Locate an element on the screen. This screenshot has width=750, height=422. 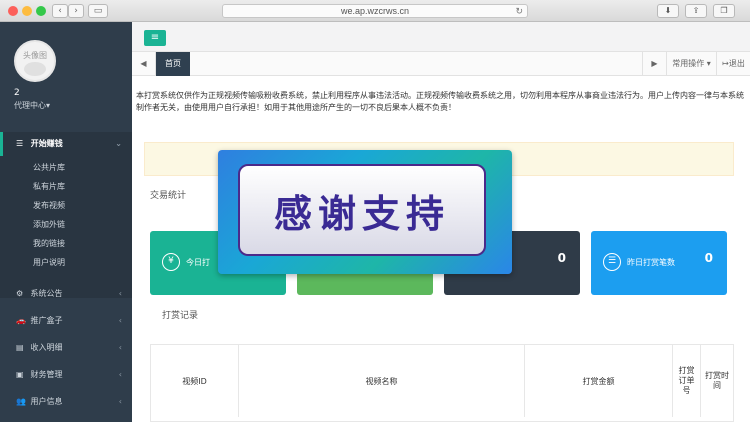
user-name: 2 is located at coordinates (17, 93).